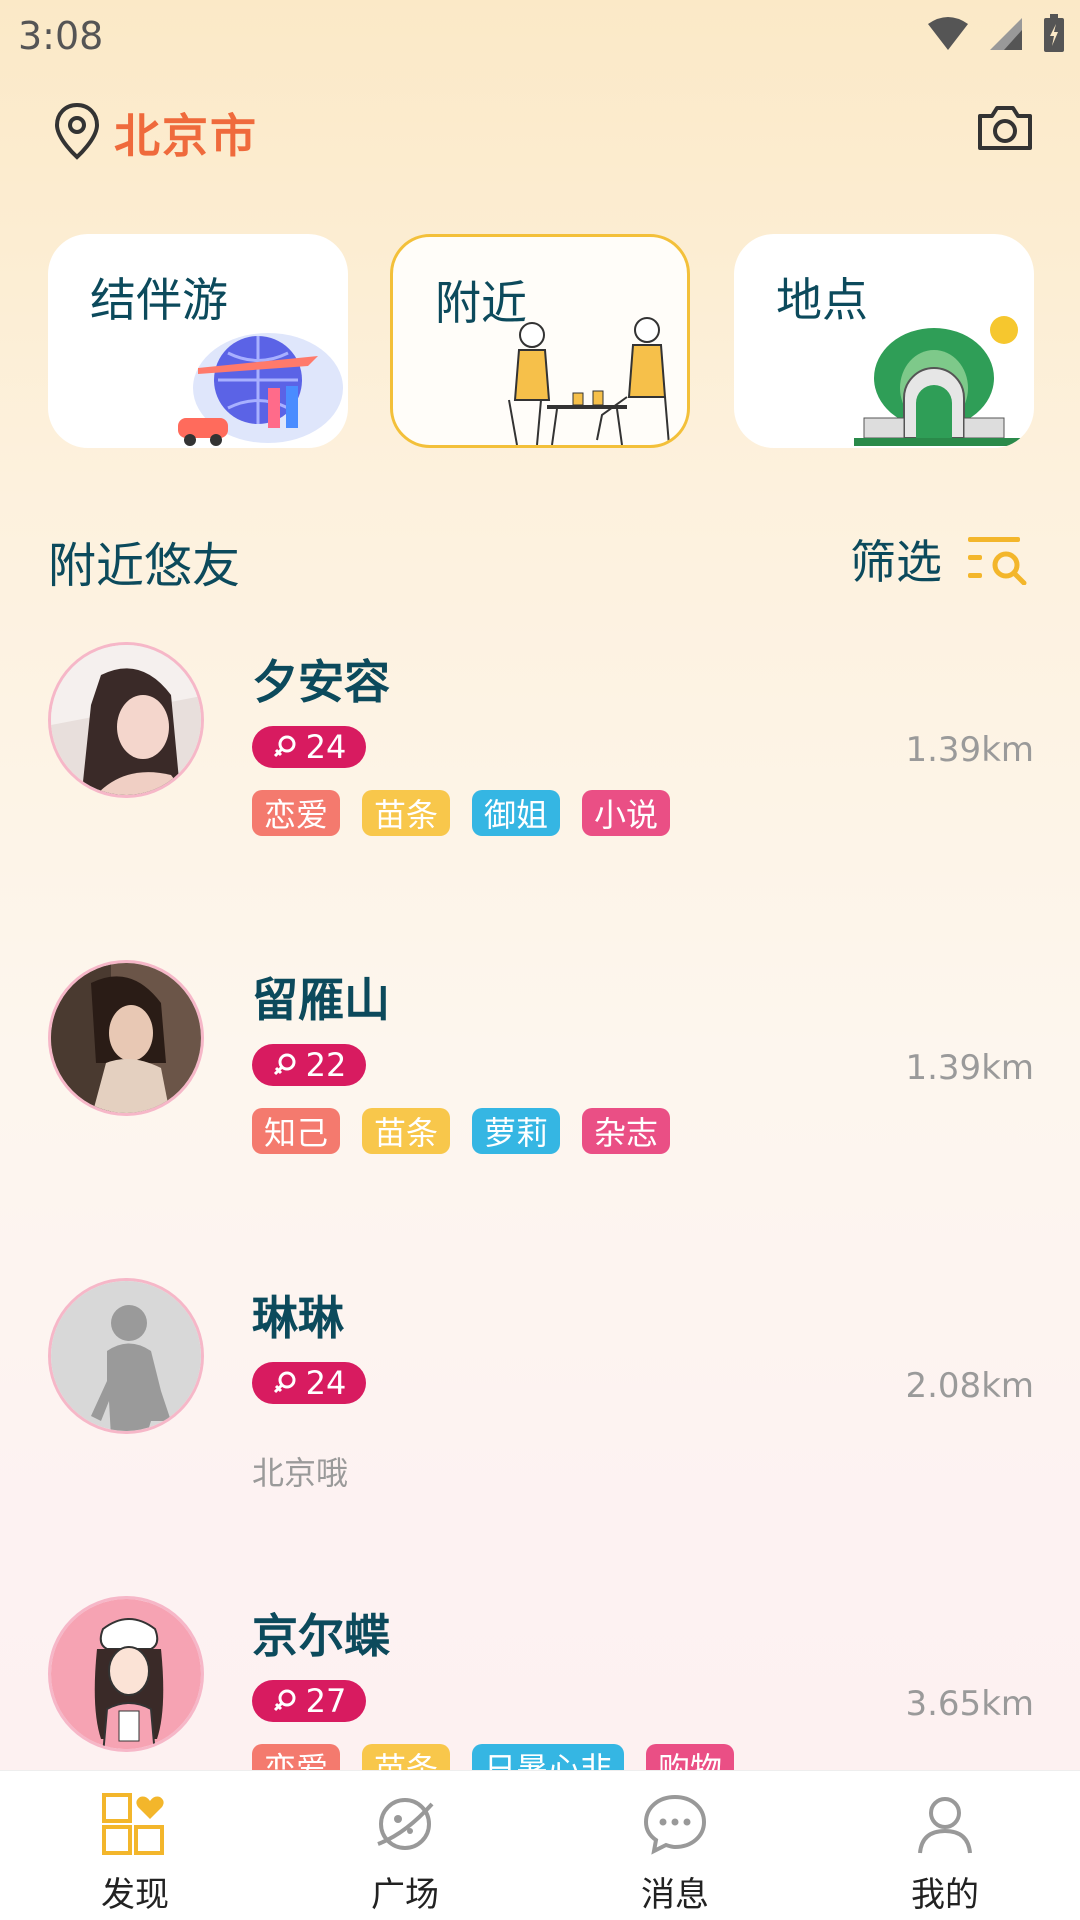 The image size is (1080, 1920). What do you see at coordinates (541, 1085) in the screenshot?
I see `list-item-user: 留雁山 22 1.39km 知己 苗条 萝莉 杂志` at bounding box center [541, 1085].